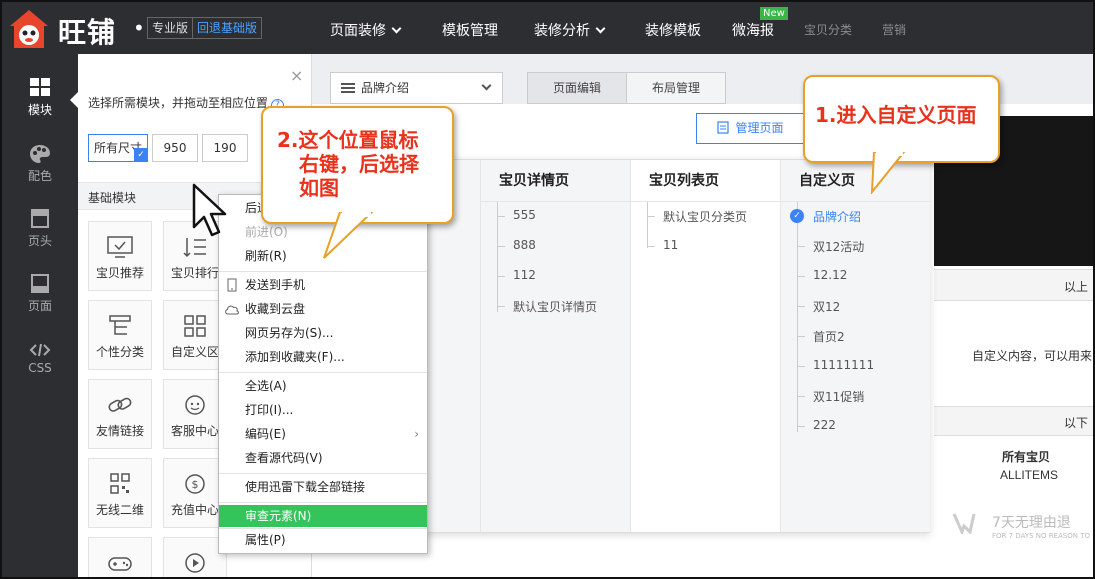 The height and width of the screenshot is (579, 1095). Describe the element at coordinates (29, 29) in the screenshot. I see `brand-logo-icon` at that location.